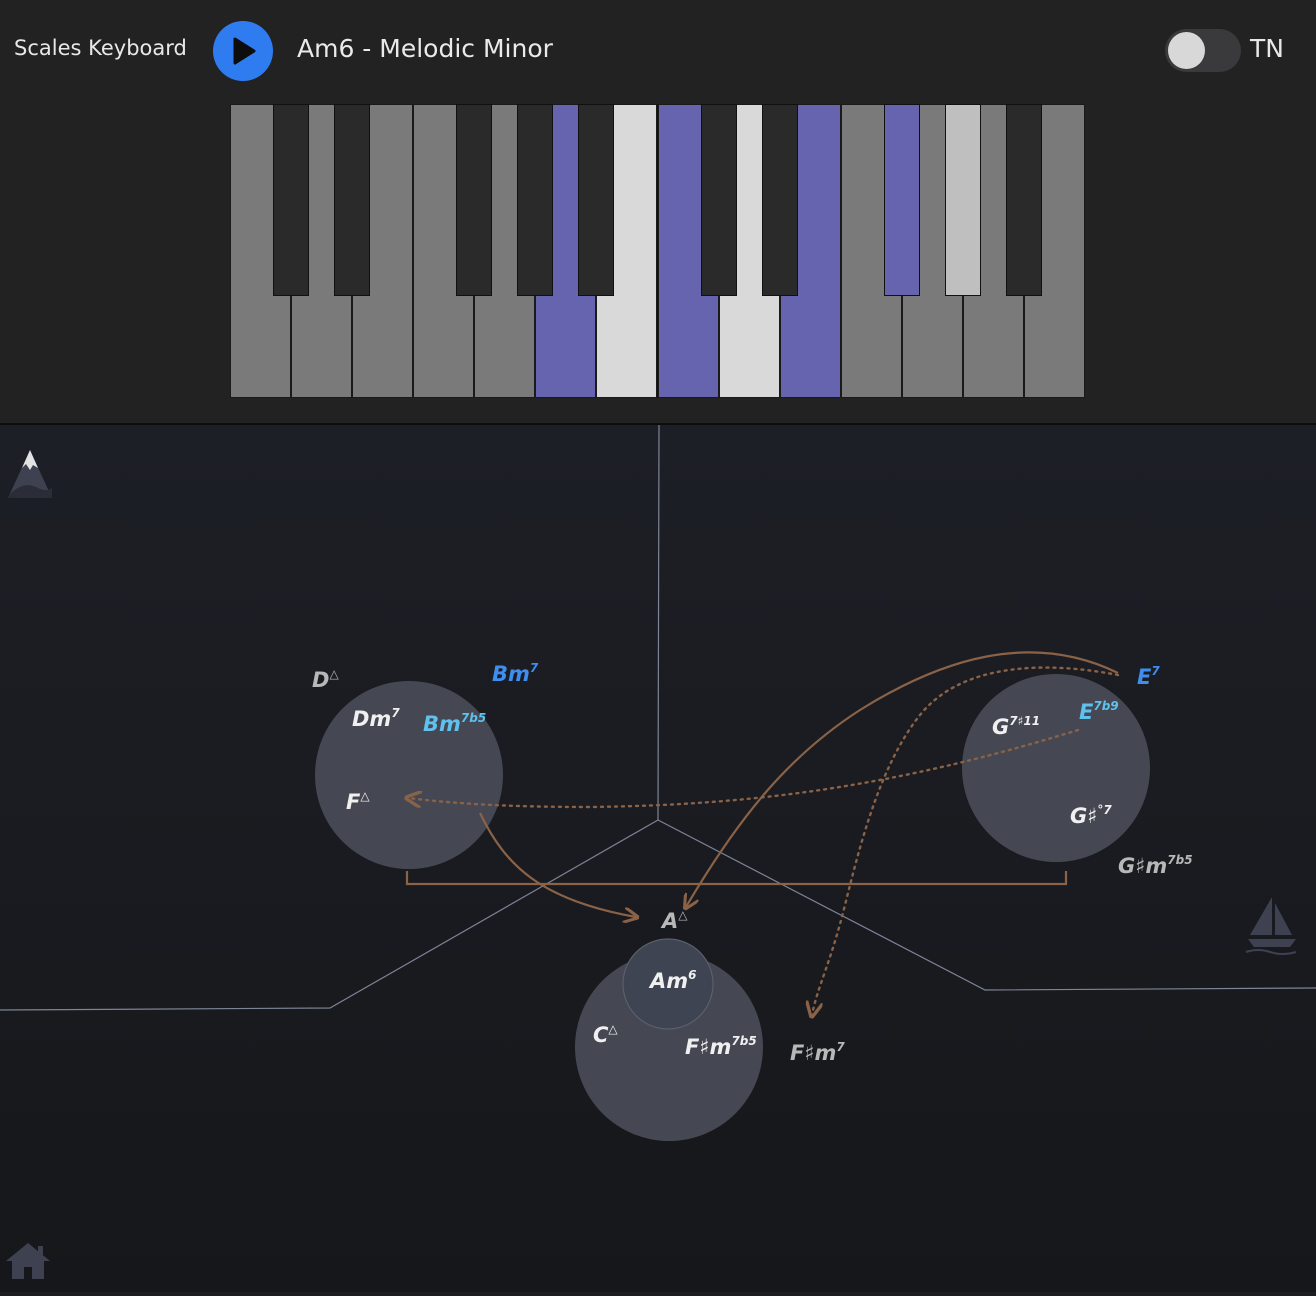 The image size is (1316, 1296). I want to click on tn-toggle, so click(1203, 50).